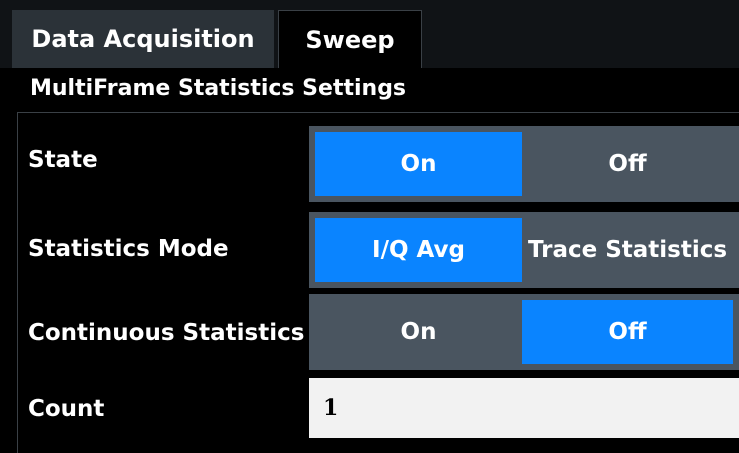 This screenshot has height=453, width=739. What do you see at coordinates (63, 160) in the screenshot?
I see `state-label: State` at bounding box center [63, 160].